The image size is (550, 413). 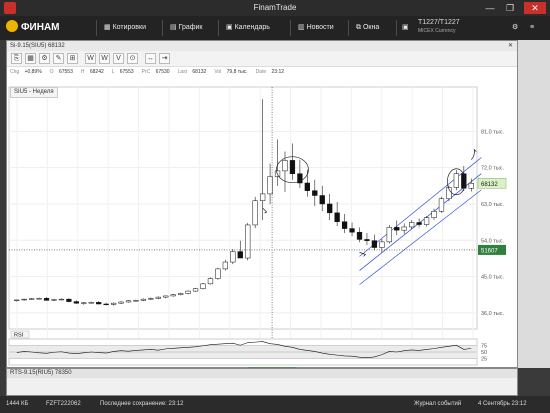 I want to click on info-field: Chg +0,89%, so click(x=26, y=72).